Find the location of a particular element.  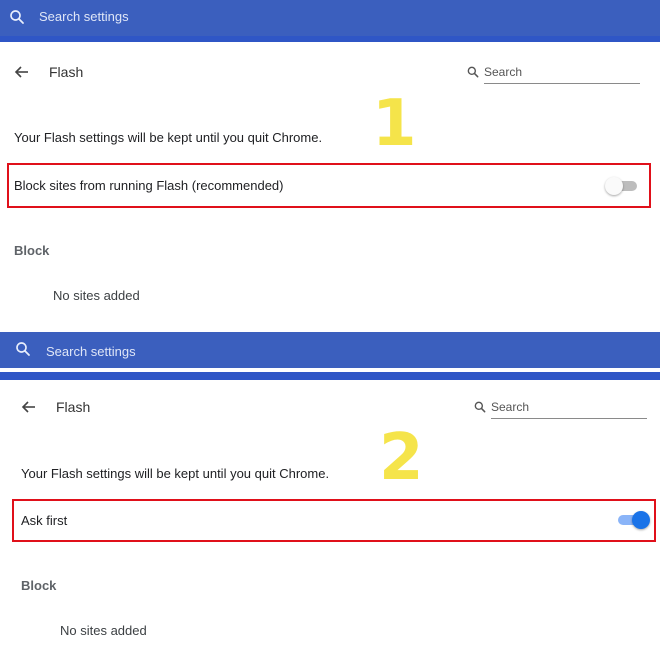

highlight-box is located at coordinates (334, 520).